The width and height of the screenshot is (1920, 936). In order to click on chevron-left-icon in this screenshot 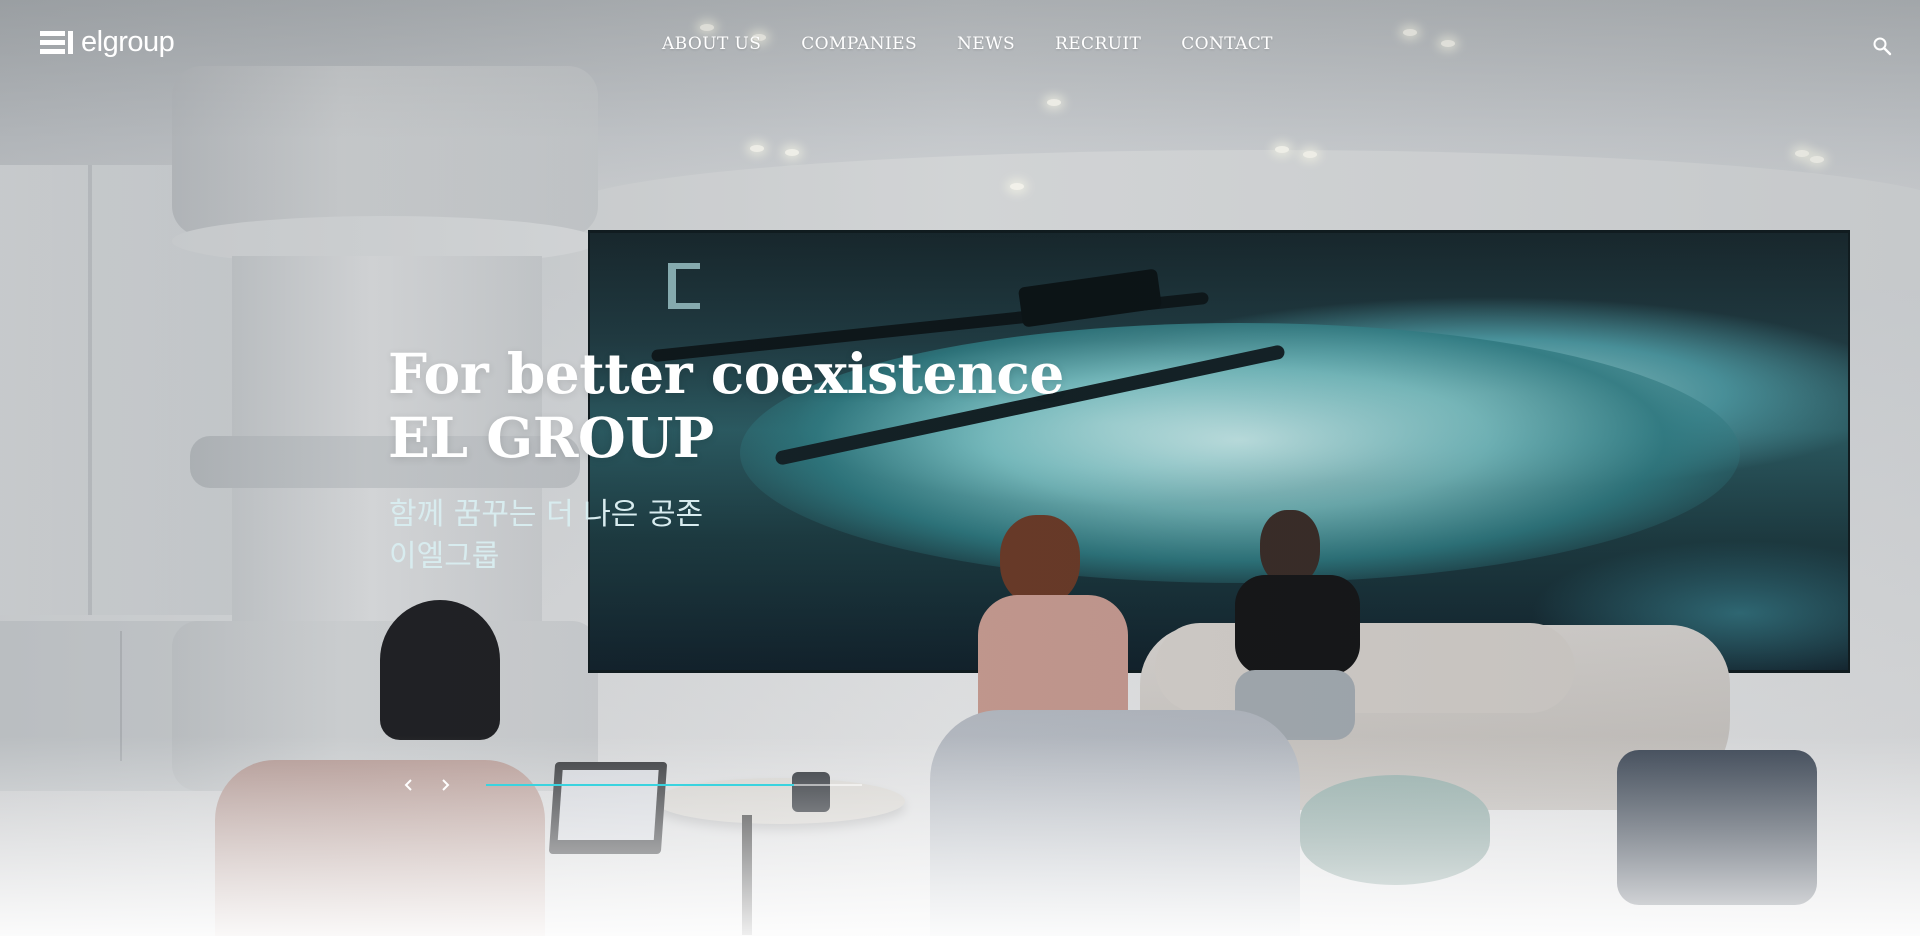, I will do `click(408, 785)`.